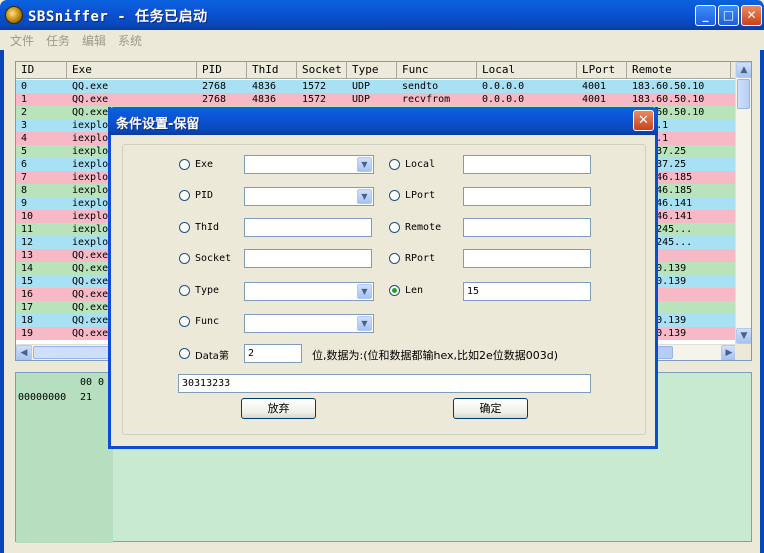 Image resolution: width=764 pixels, height=553 pixels. I want to click on col-header-exe: Exe, so click(132, 70).